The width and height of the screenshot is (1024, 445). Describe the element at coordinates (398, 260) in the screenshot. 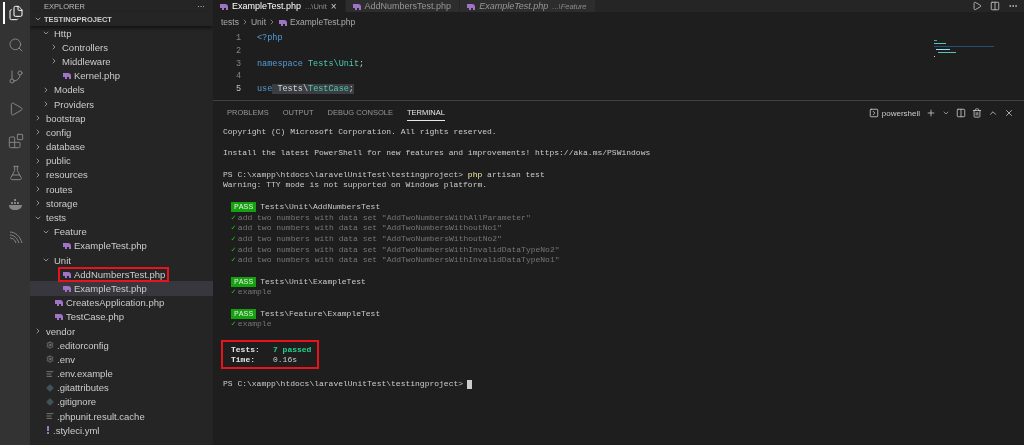

I see `test-case-name: add two numbers with data set "AddTwoNumbersWithInvalidDataTypeNo1"` at that location.